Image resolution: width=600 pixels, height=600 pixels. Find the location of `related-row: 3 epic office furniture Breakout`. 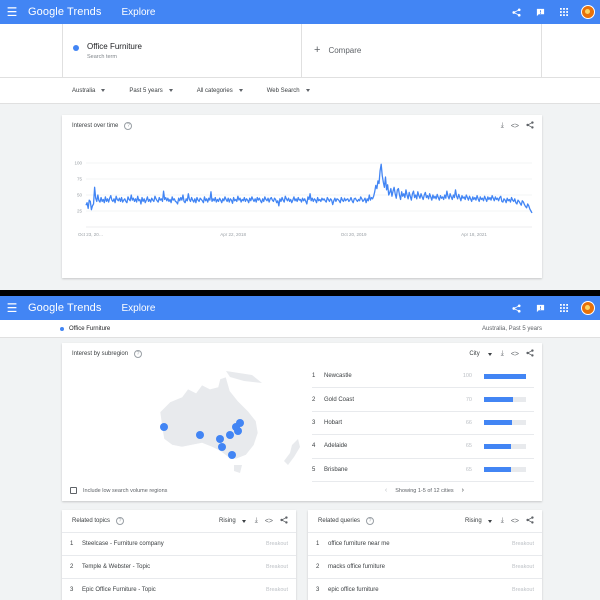

related-row: 3 epic office furniture Breakout is located at coordinates (425, 589).